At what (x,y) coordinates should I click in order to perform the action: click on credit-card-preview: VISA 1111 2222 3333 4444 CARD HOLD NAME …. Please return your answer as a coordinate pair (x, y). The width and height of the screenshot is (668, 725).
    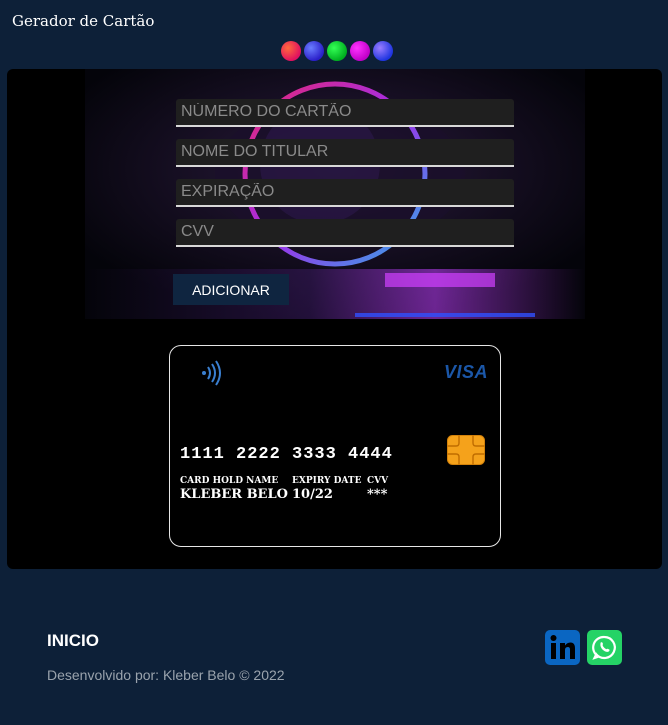
    Looking at the image, I should click on (335, 446).